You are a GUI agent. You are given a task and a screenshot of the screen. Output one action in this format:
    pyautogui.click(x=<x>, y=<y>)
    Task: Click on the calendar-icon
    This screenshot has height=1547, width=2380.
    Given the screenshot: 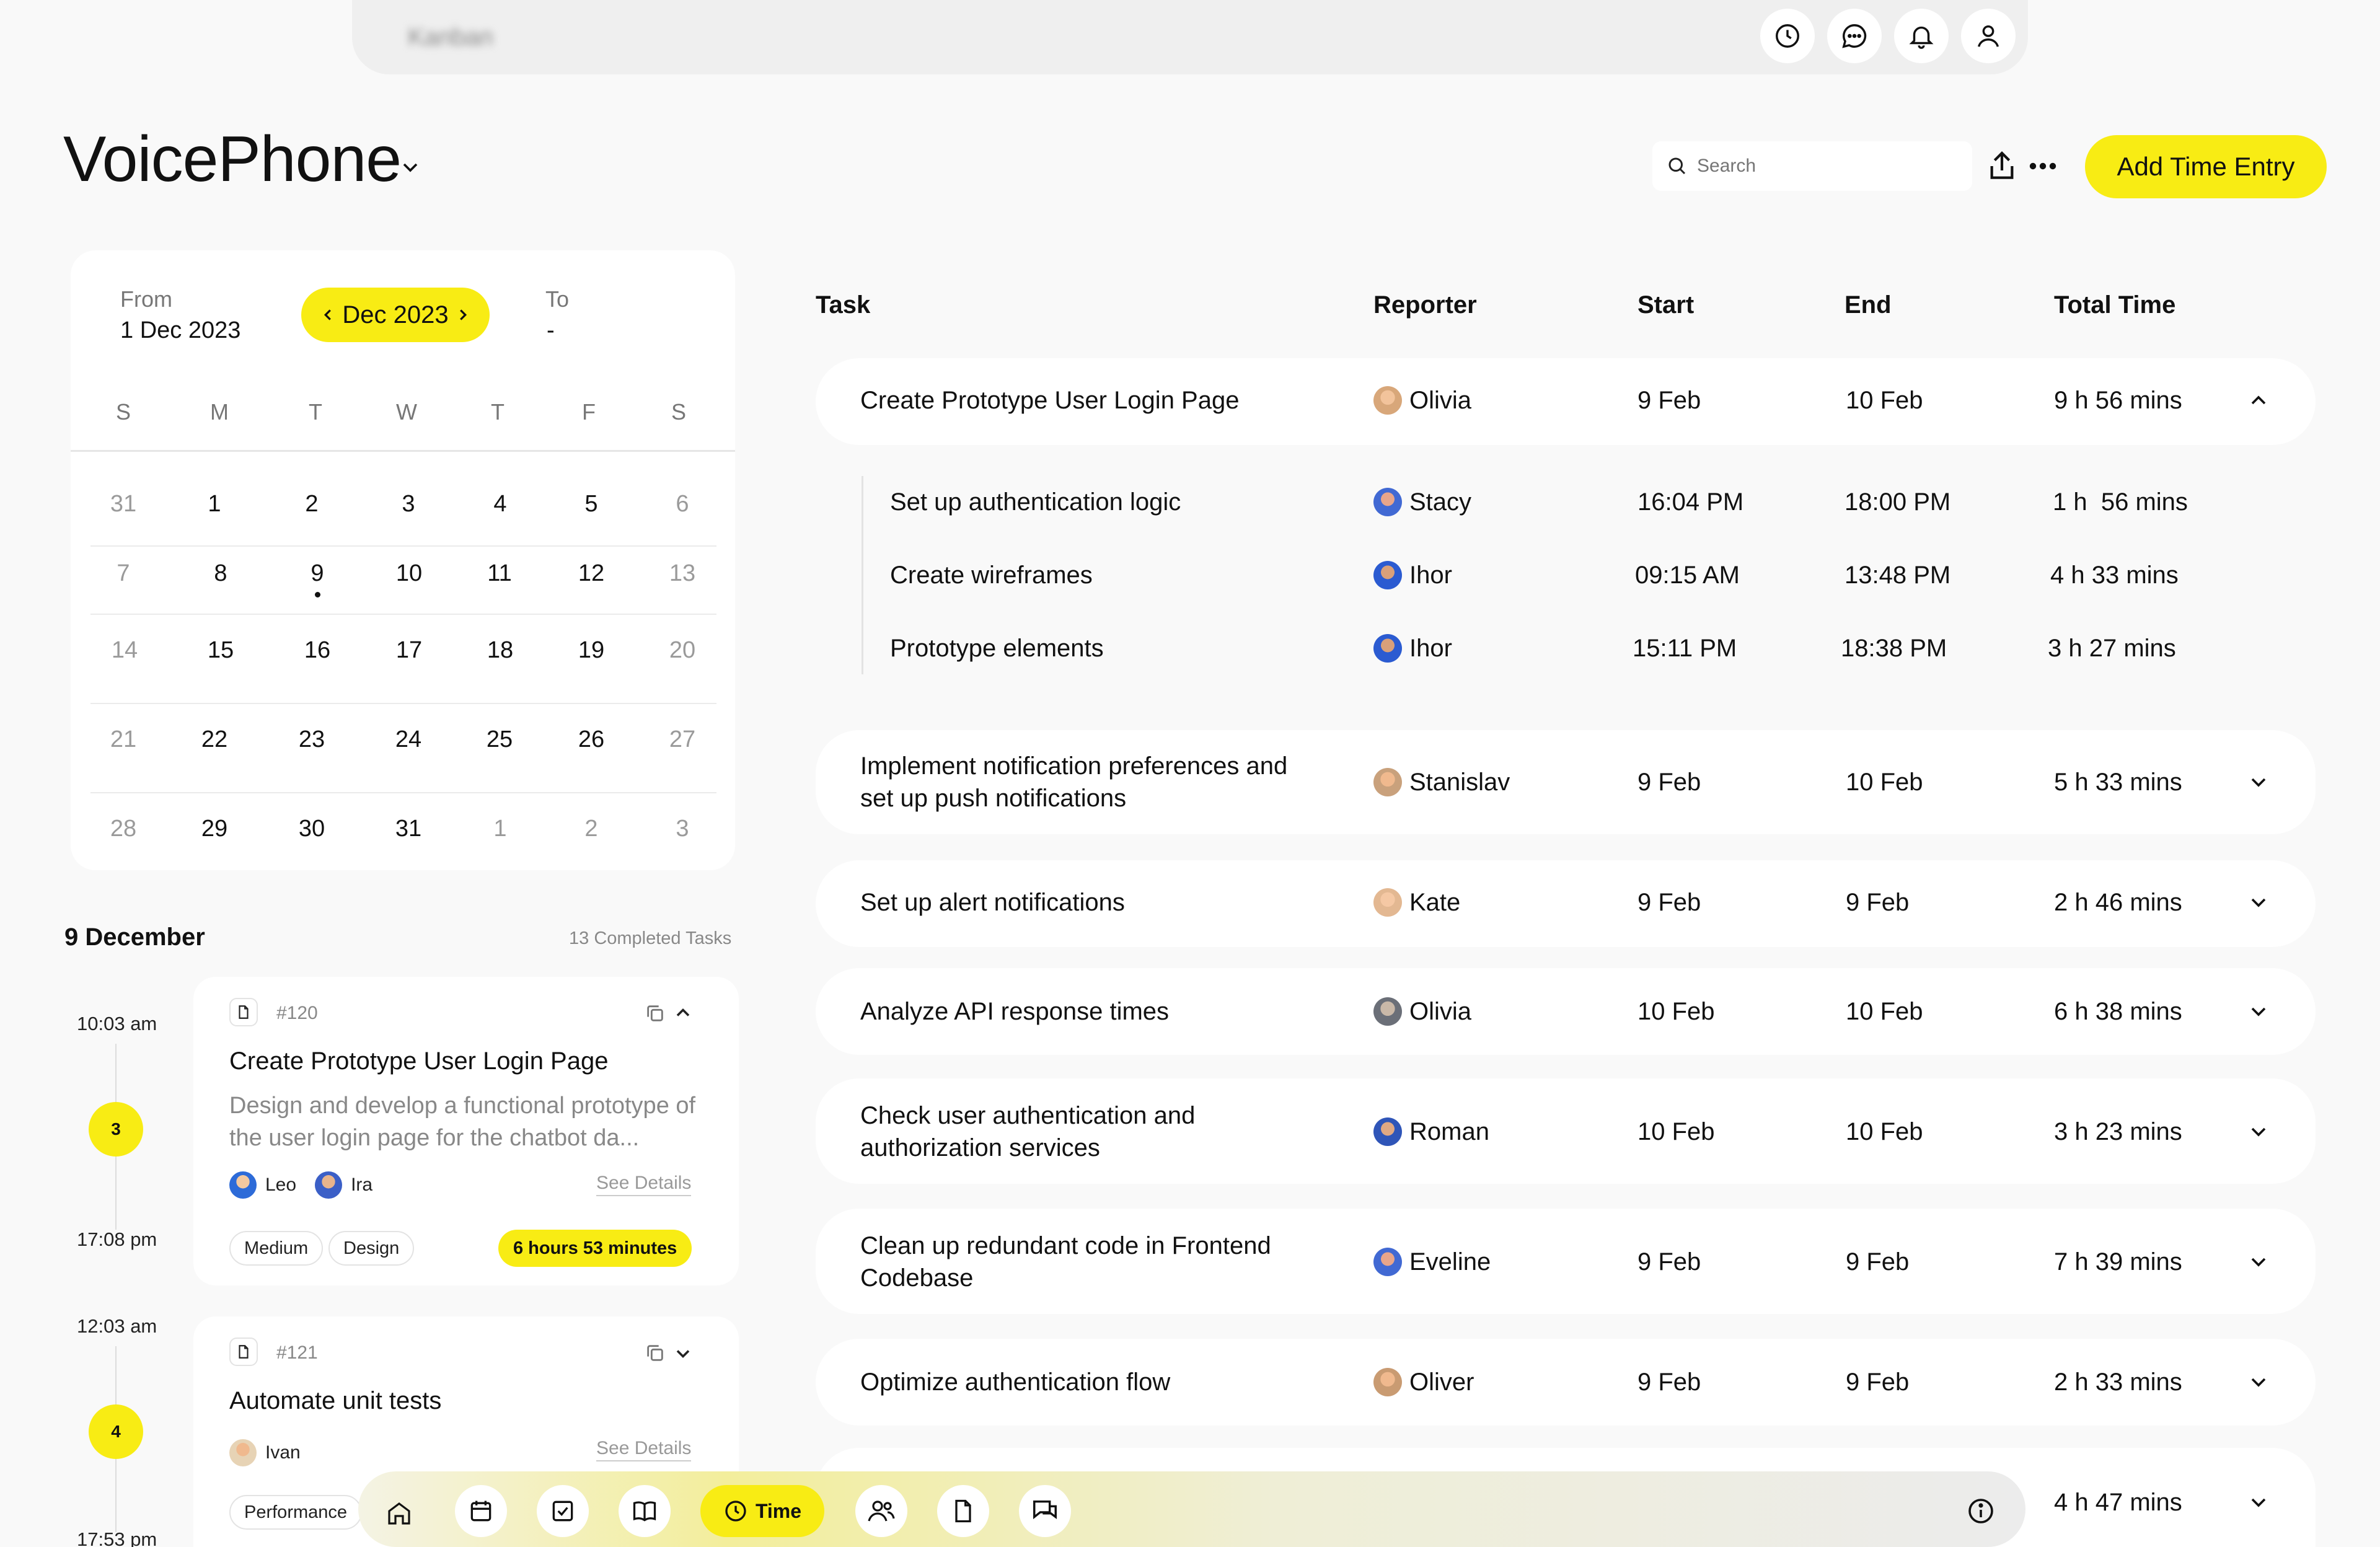 What is the action you would take?
    pyautogui.click(x=481, y=1511)
    